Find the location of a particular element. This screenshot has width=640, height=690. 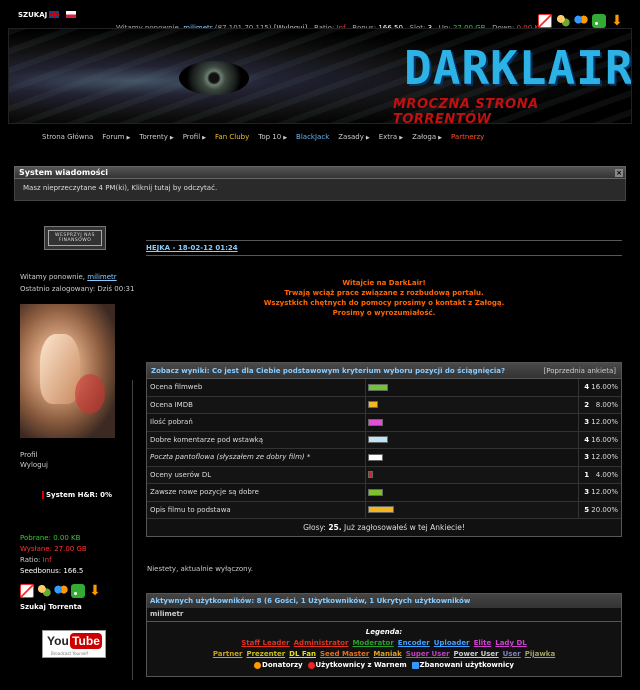

close-icon: × is located at coordinates (619, 173).